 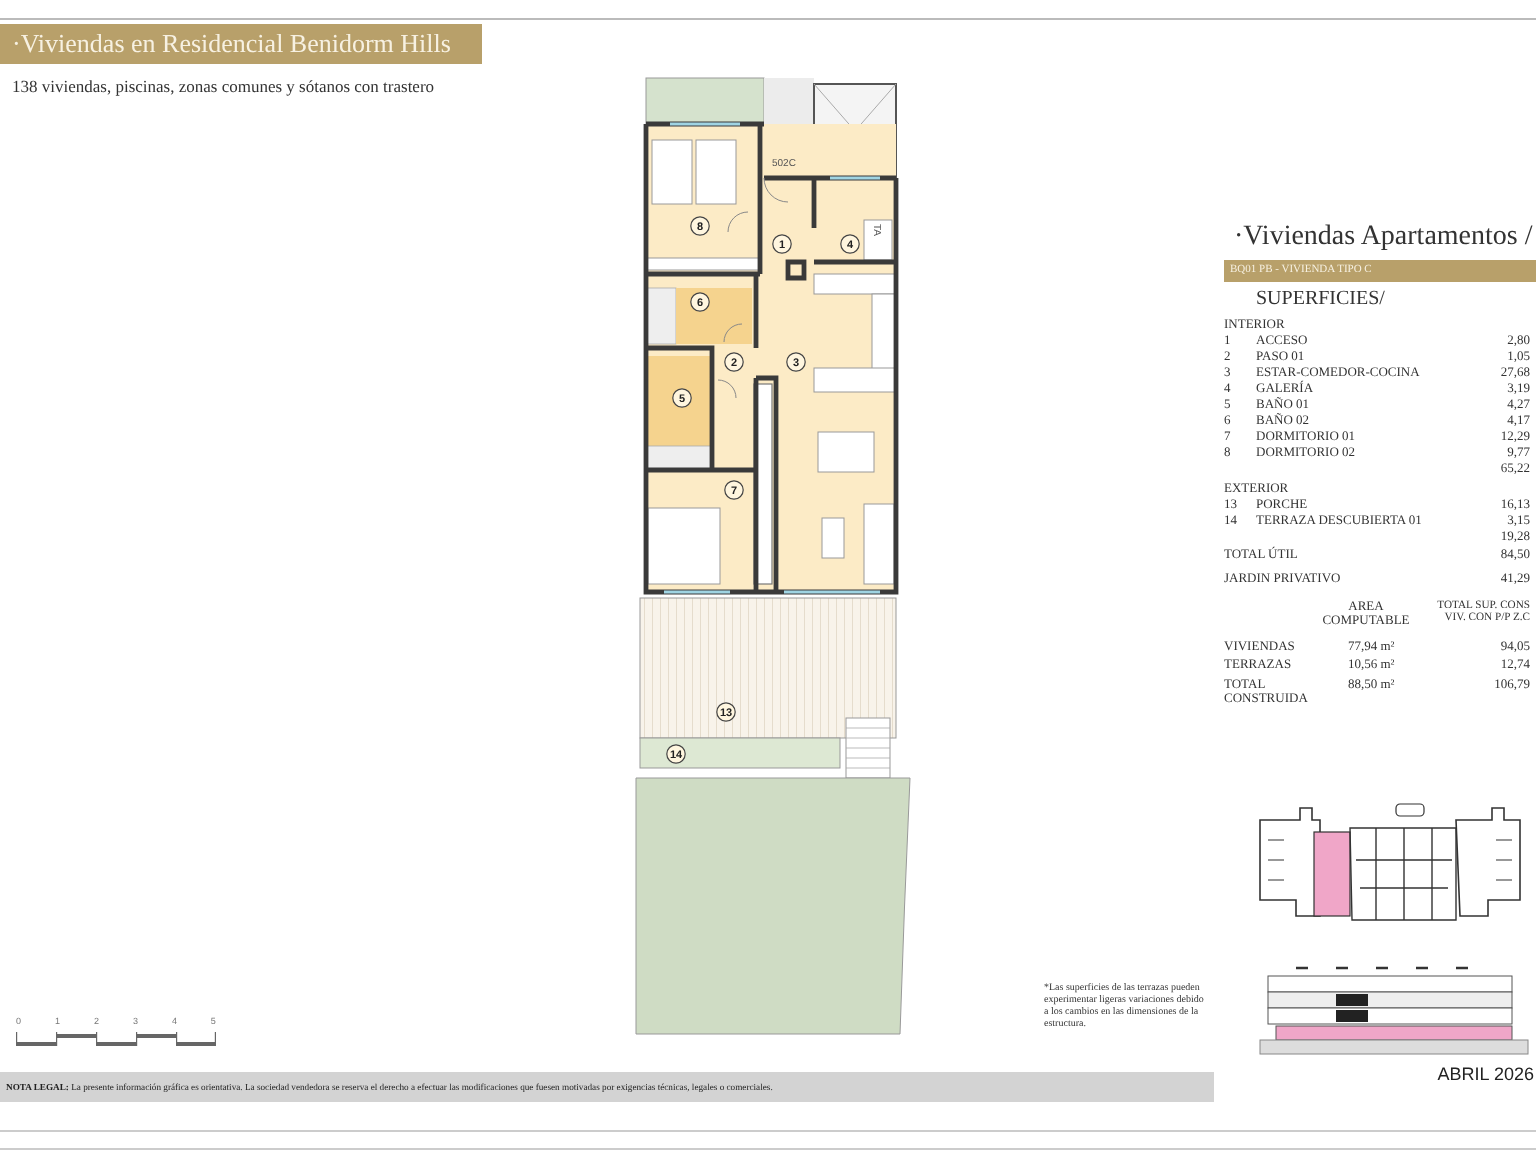 I want to click on header-title: ·Viviendas en Residencial Benidorm Hills, so click(x=241, y=44).